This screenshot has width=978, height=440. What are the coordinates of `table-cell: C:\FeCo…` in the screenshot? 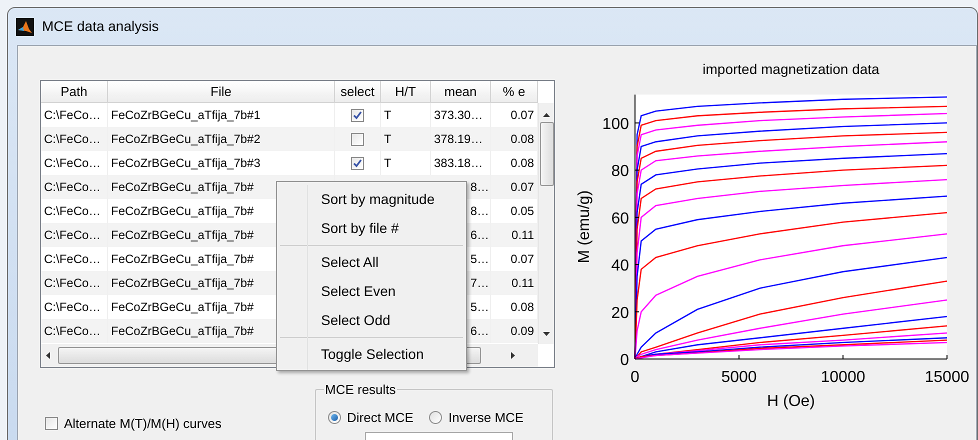 It's located at (74, 331).